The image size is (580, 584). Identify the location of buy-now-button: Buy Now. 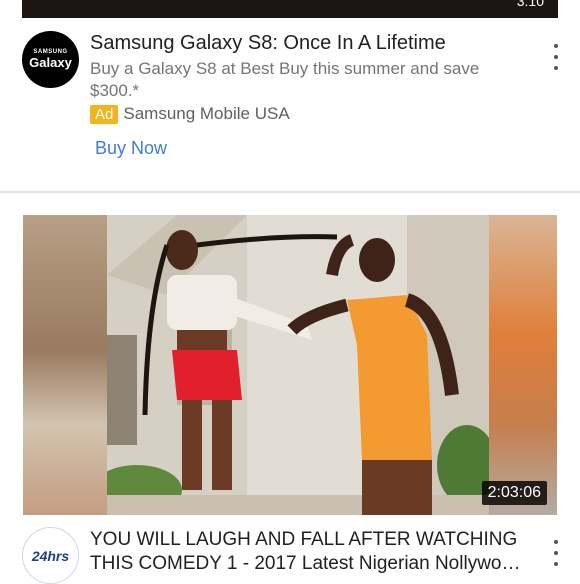
(131, 148).